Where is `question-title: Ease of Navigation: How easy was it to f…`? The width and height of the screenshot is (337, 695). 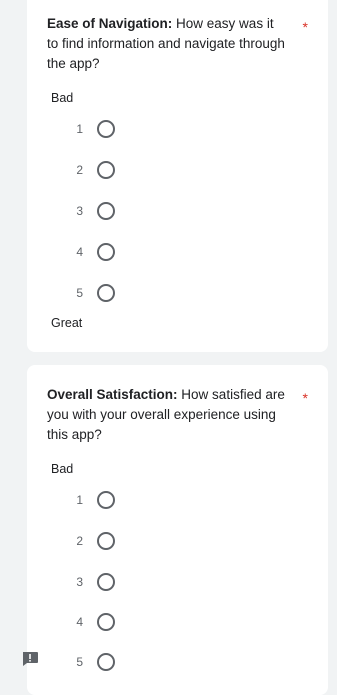
question-title: Ease of Navigation: How easy was it to f… is located at coordinates (167, 44).